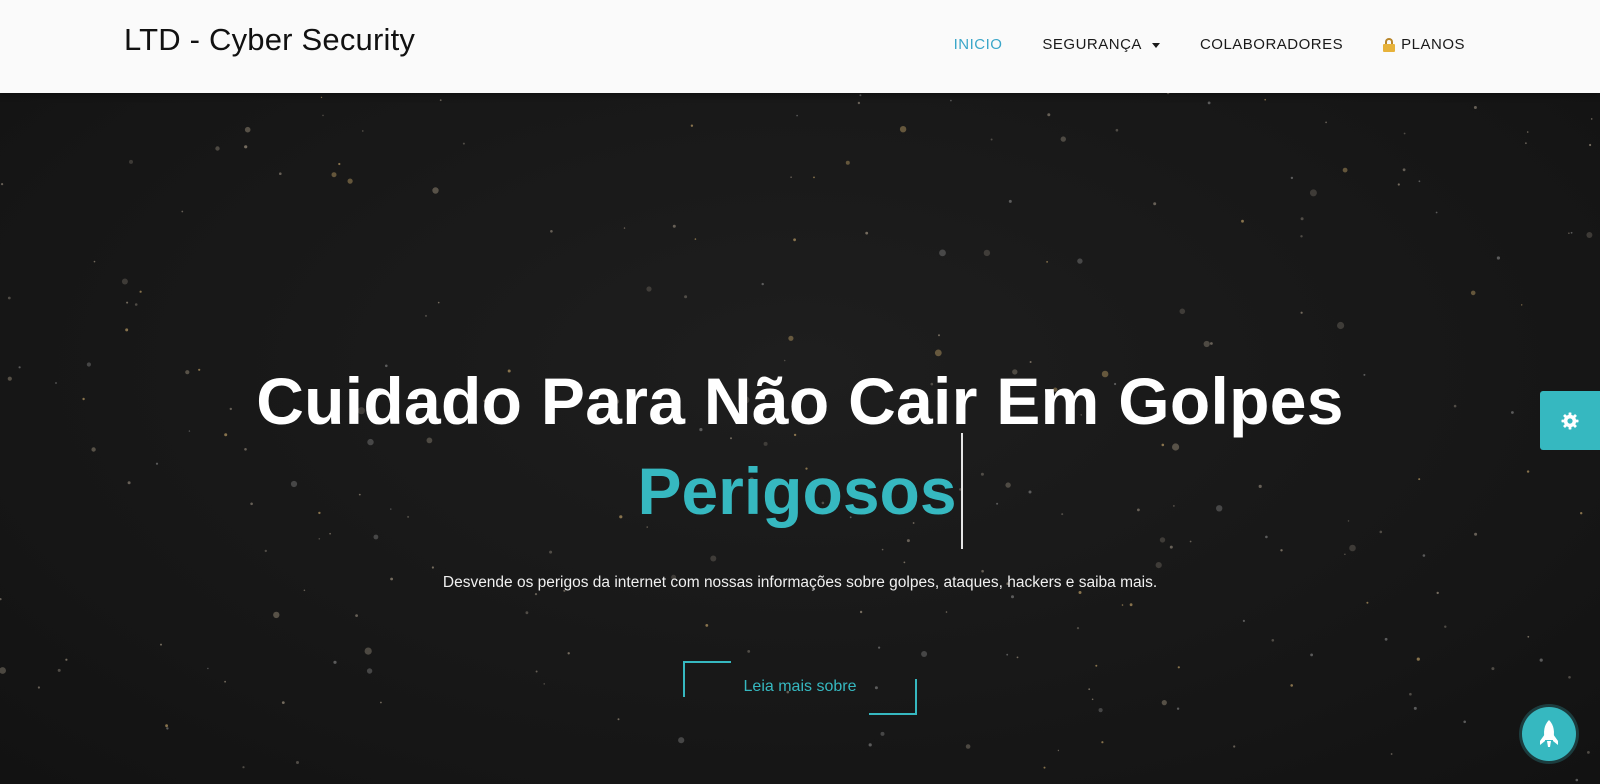 The height and width of the screenshot is (784, 1600). What do you see at coordinates (797, 491) in the screenshot?
I see `hero-typed-word: Perigosos` at bounding box center [797, 491].